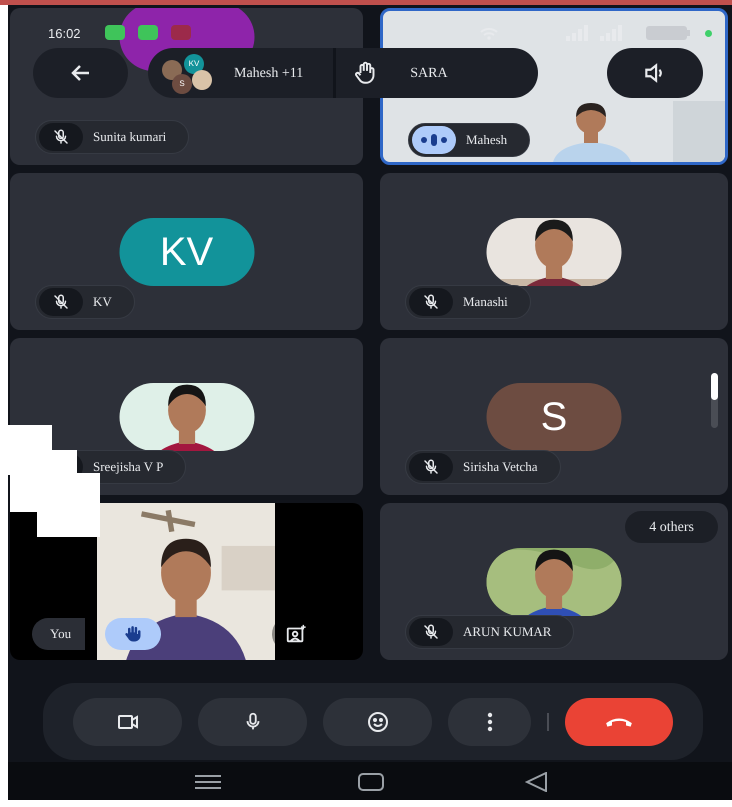 The height and width of the screenshot is (807, 732). I want to click on participant-name: KV, so click(102, 302).